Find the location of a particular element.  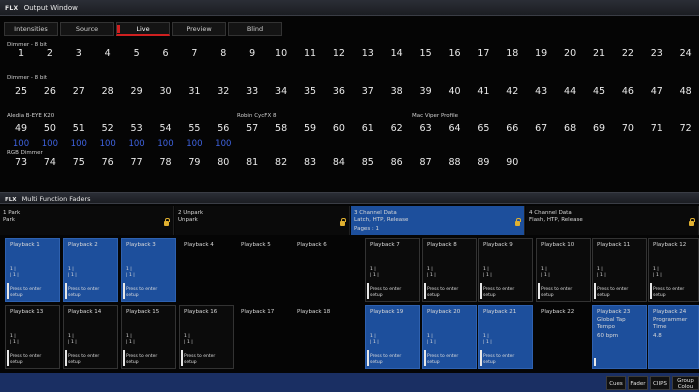

playback-fader-14: Playback 14 1 | | 1 | Press to enter setup is located at coordinates (90, 337).